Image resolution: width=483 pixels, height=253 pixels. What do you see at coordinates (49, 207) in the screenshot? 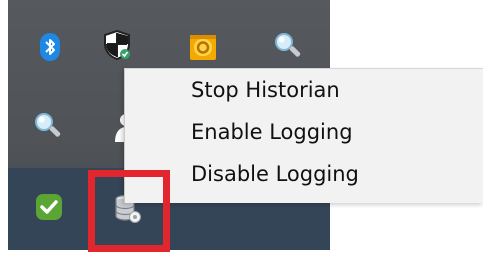
I see `green-check-icon` at bounding box center [49, 207].